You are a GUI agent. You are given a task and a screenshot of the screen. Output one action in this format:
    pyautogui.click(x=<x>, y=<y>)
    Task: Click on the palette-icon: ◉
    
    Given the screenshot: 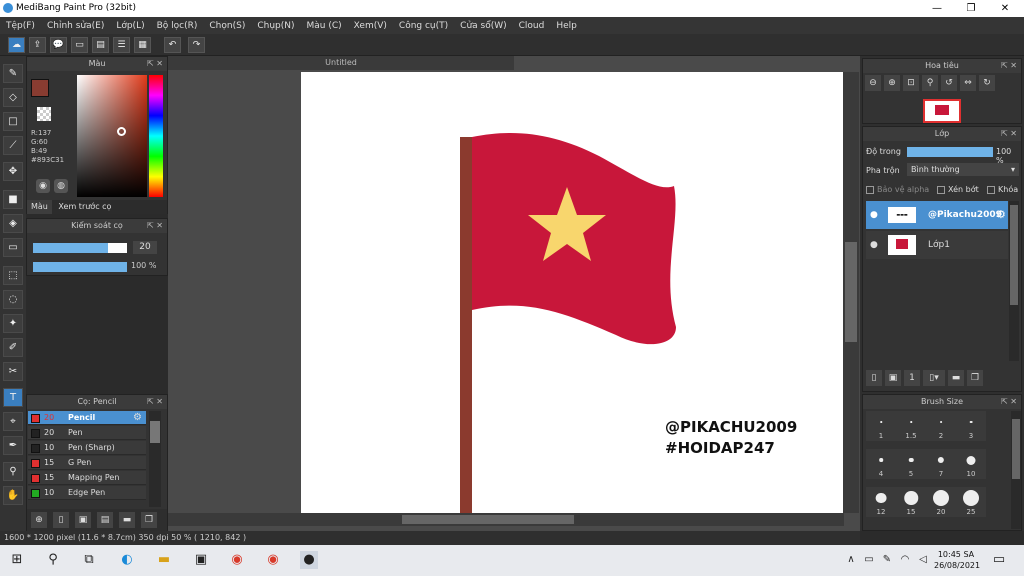 What is the action you would take?
    pyautogui.click(x=43, y=186)
    